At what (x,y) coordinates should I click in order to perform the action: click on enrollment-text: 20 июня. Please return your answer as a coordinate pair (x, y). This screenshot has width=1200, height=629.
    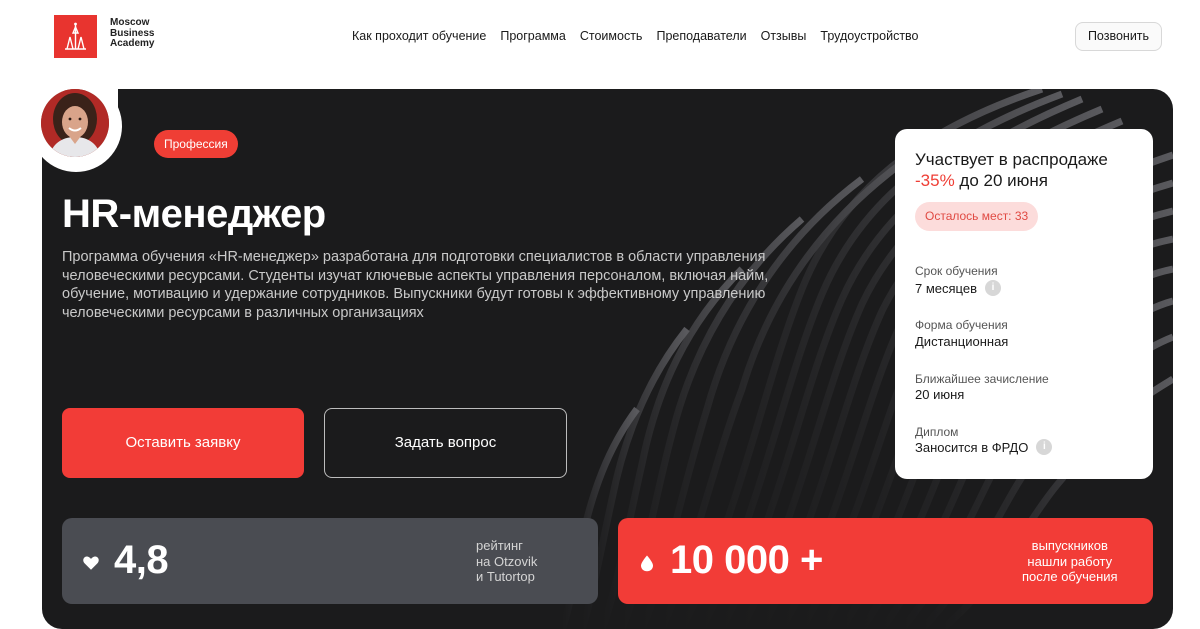
    Looking at the image, I should click on (940, 394).